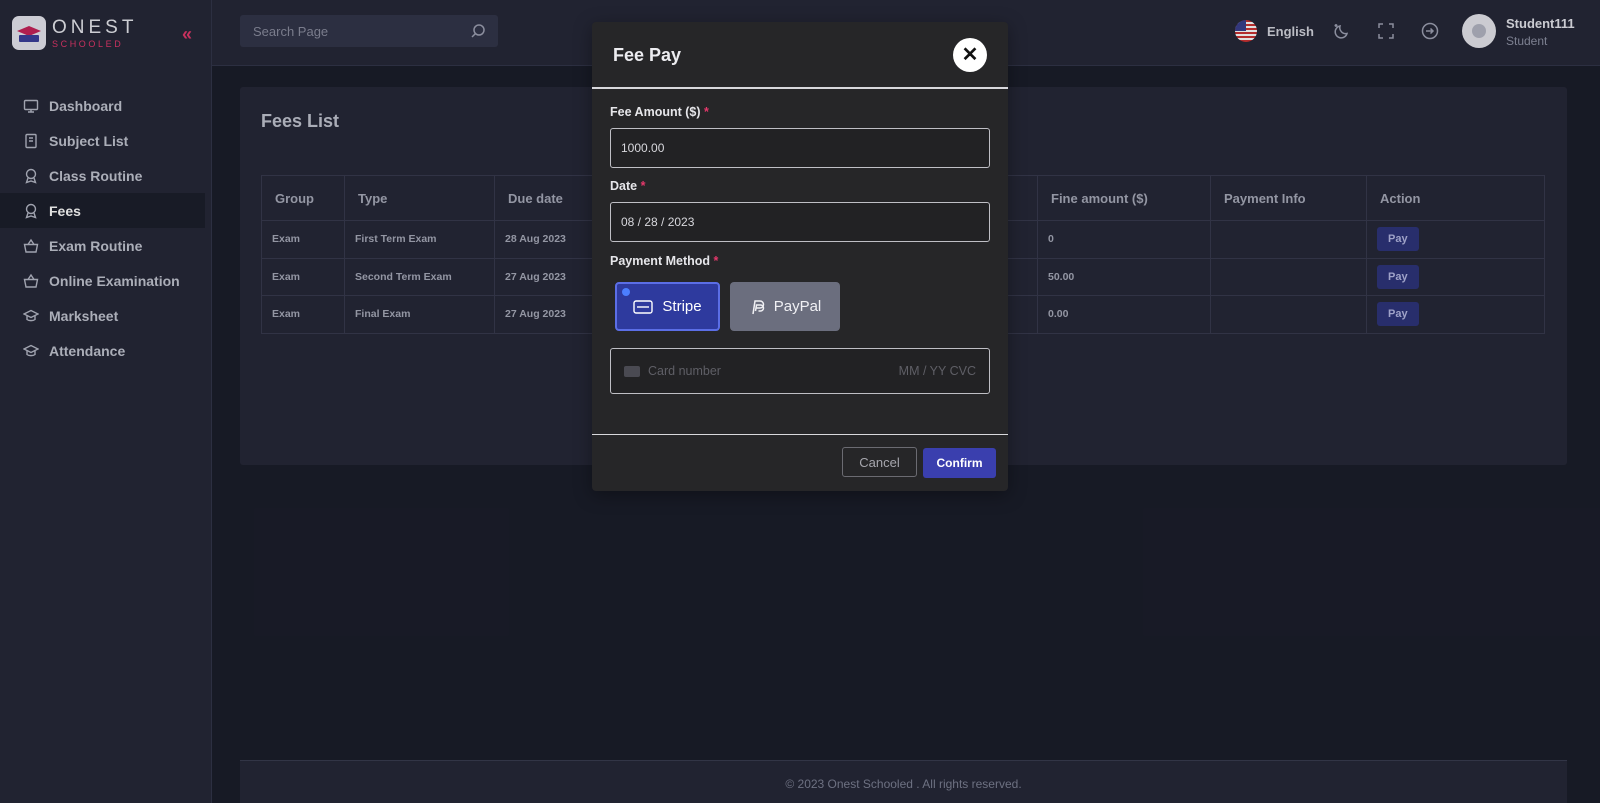 The height and width of the screenshot is (803, 1600). I want to click on close-icon: ✕, so click(970, 55).